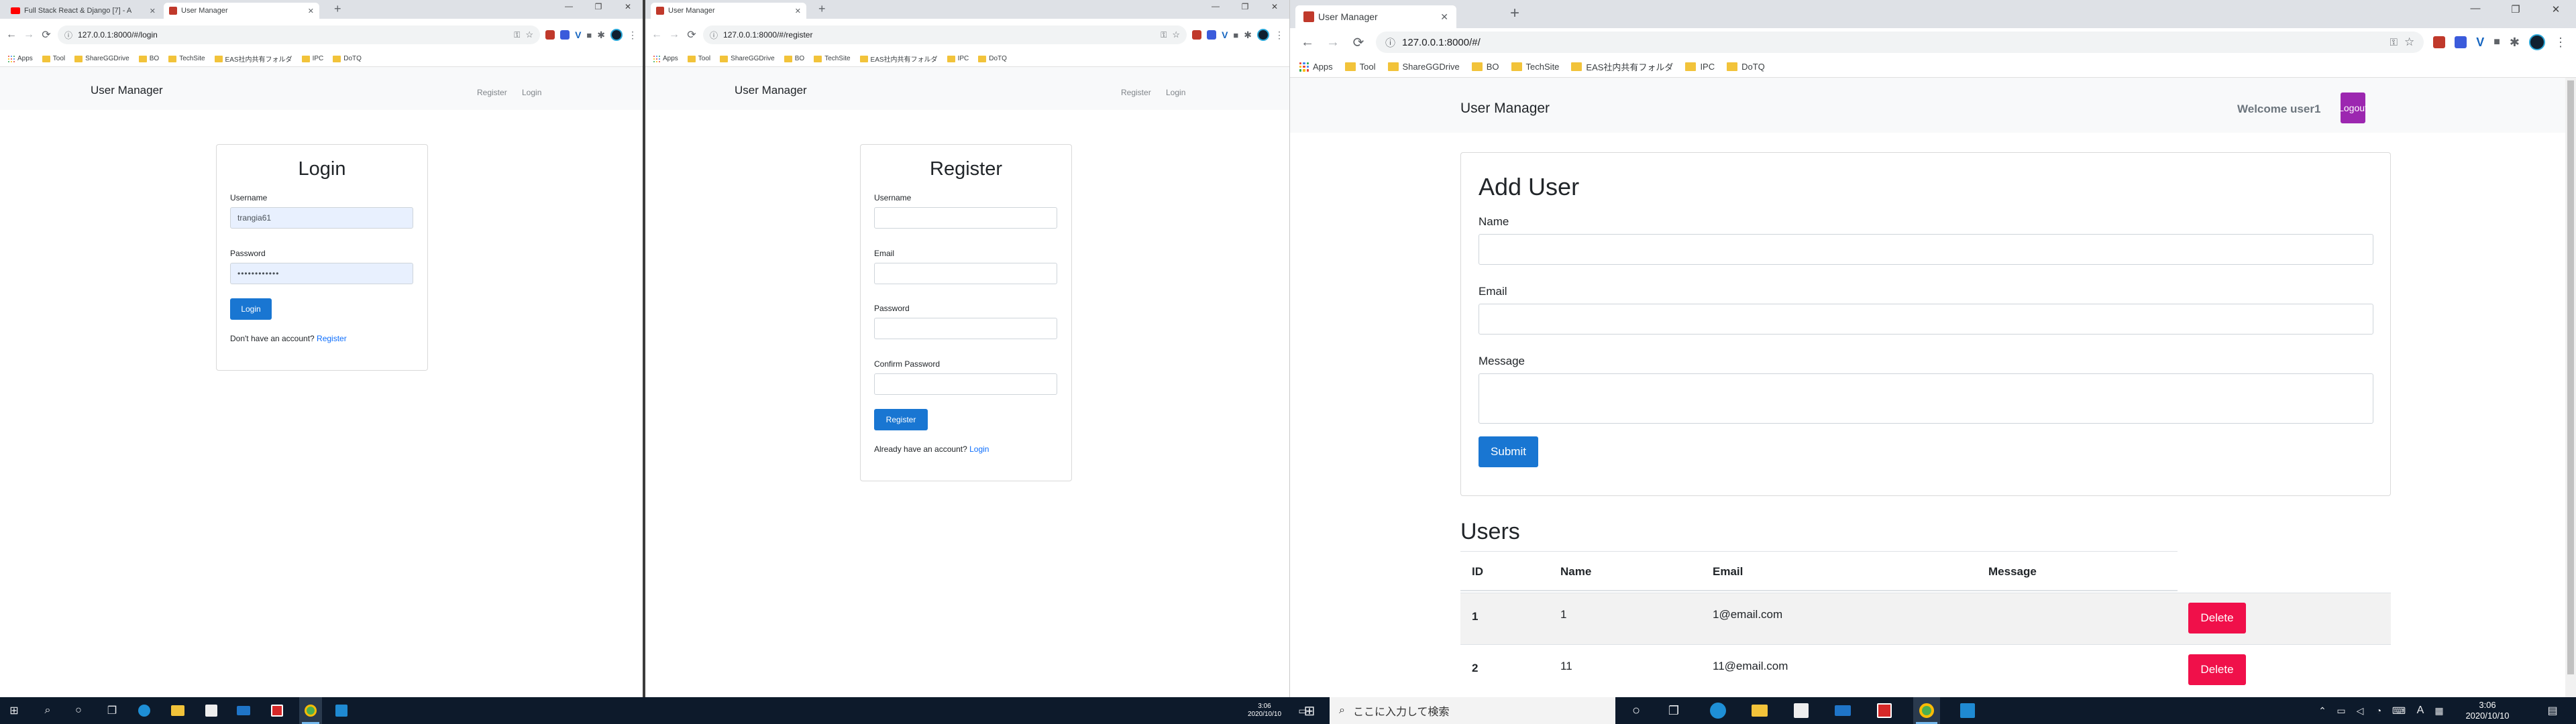 This screenshot has width=2576, height=724. I want to click on address-bar: ⓘ 127.0.0.1:8000/#/login ⚿ ☆, so click(299, 34).